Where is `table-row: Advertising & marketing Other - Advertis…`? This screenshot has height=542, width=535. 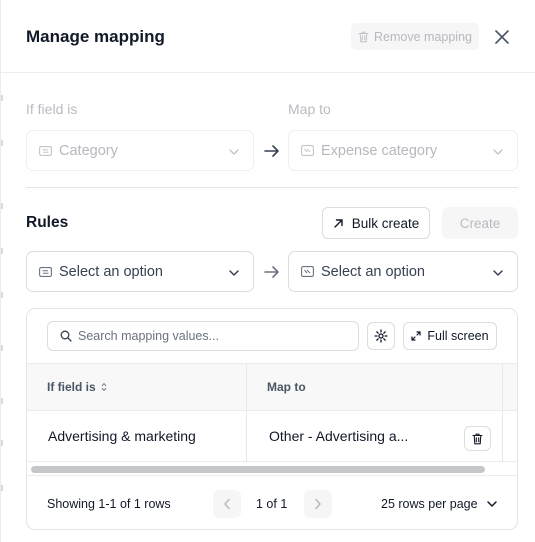
table-row: Advertising & marketing Other - Advertis… is located at coordinates (272, 436).